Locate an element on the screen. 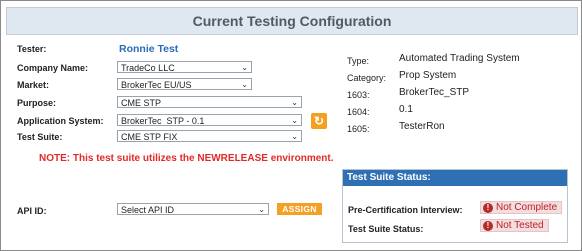 This screenshot has height=251, width=582. api-id-label: API ID: is located at coordinates (32, 211).